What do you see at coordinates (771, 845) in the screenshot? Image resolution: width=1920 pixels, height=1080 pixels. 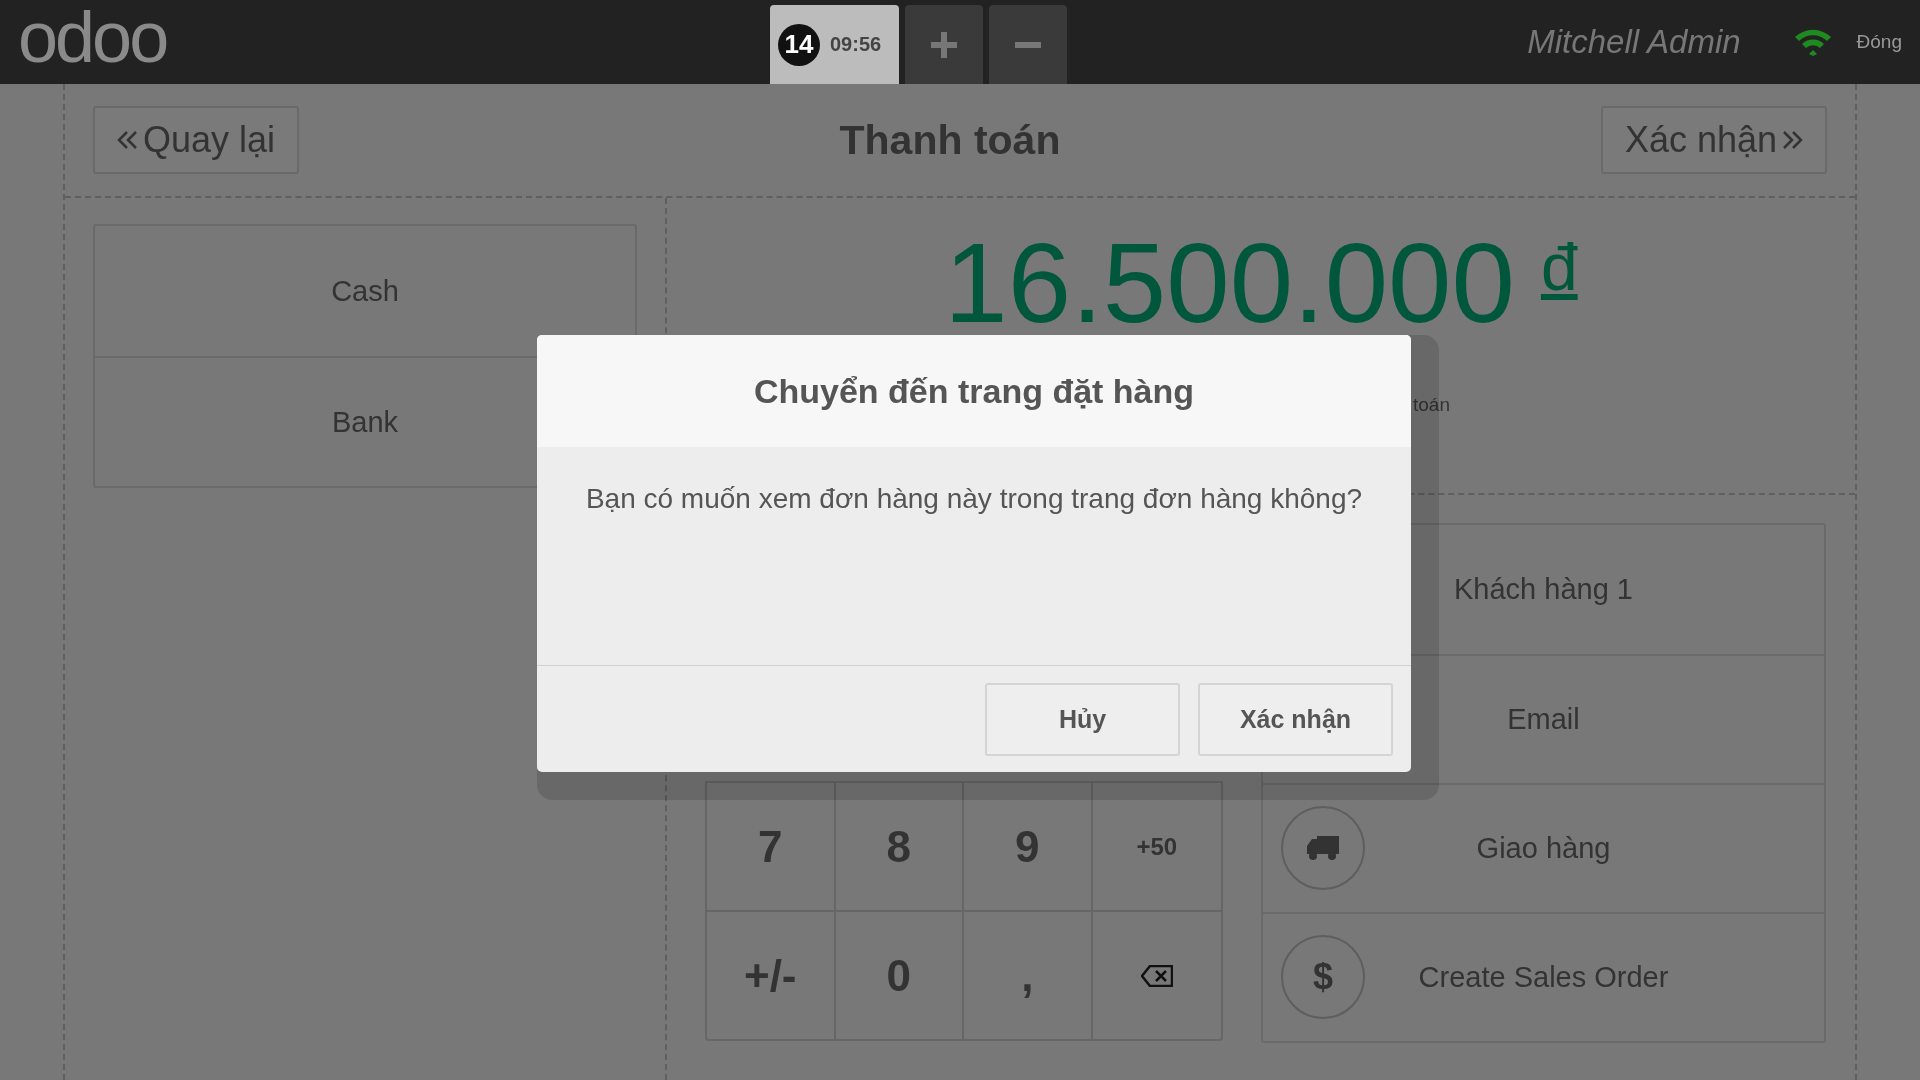 I see `numpad-key: 7` at bounding box center [771, 845].